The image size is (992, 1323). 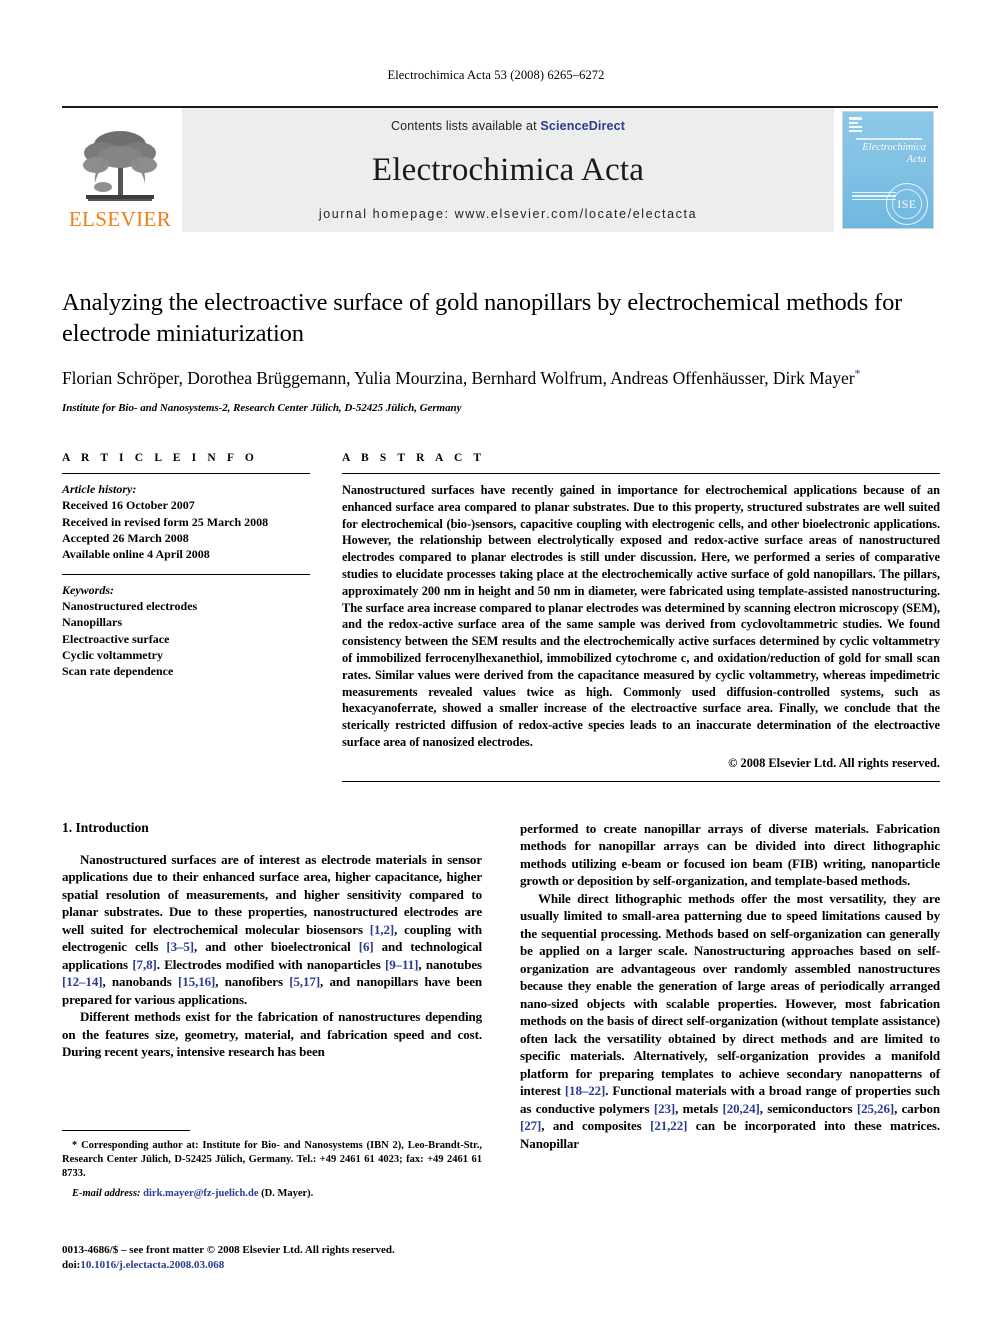 I want to click on journal-cover-thumbnail: Electrochimica Acta ISE, so click(x=888, y=170).